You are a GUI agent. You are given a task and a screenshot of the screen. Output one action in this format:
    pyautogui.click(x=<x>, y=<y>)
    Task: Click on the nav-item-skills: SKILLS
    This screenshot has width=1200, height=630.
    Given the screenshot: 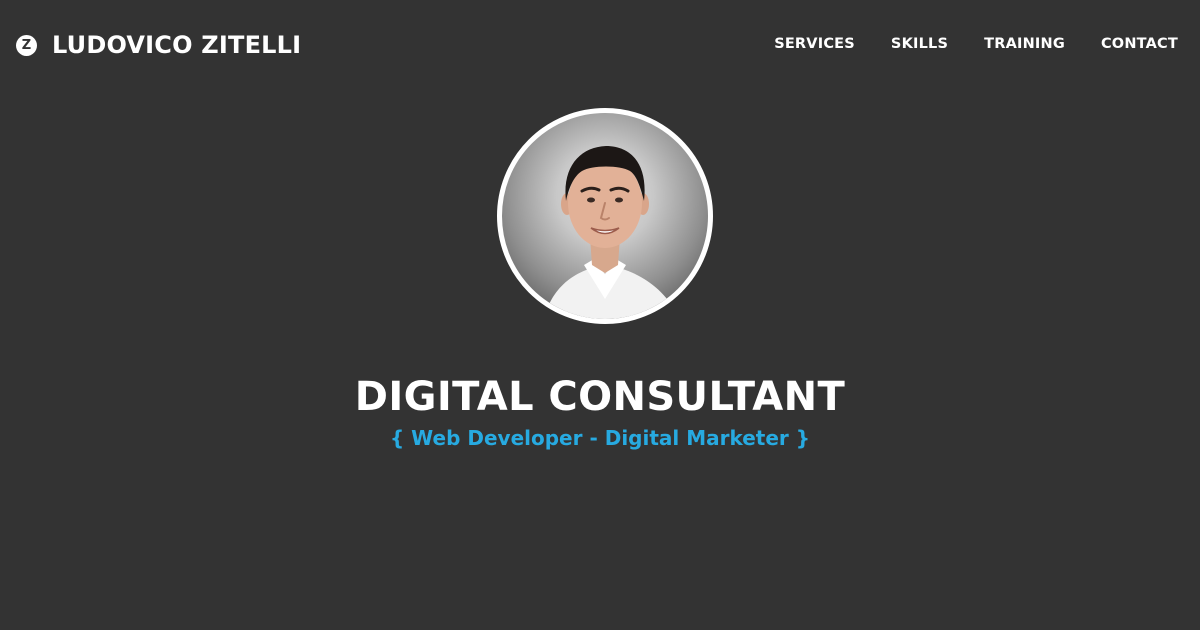 What is the action you would take?
    pyautogui.click(x=919, y=44)
    